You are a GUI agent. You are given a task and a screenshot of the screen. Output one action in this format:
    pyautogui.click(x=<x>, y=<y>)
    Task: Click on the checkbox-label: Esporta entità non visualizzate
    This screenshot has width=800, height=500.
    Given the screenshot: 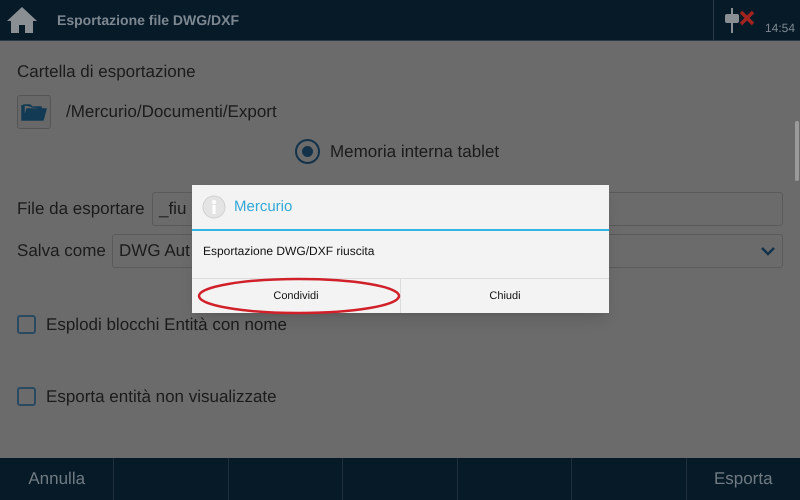 What is the action you would take?
    pyautogui.click(x=161, y=397)
    